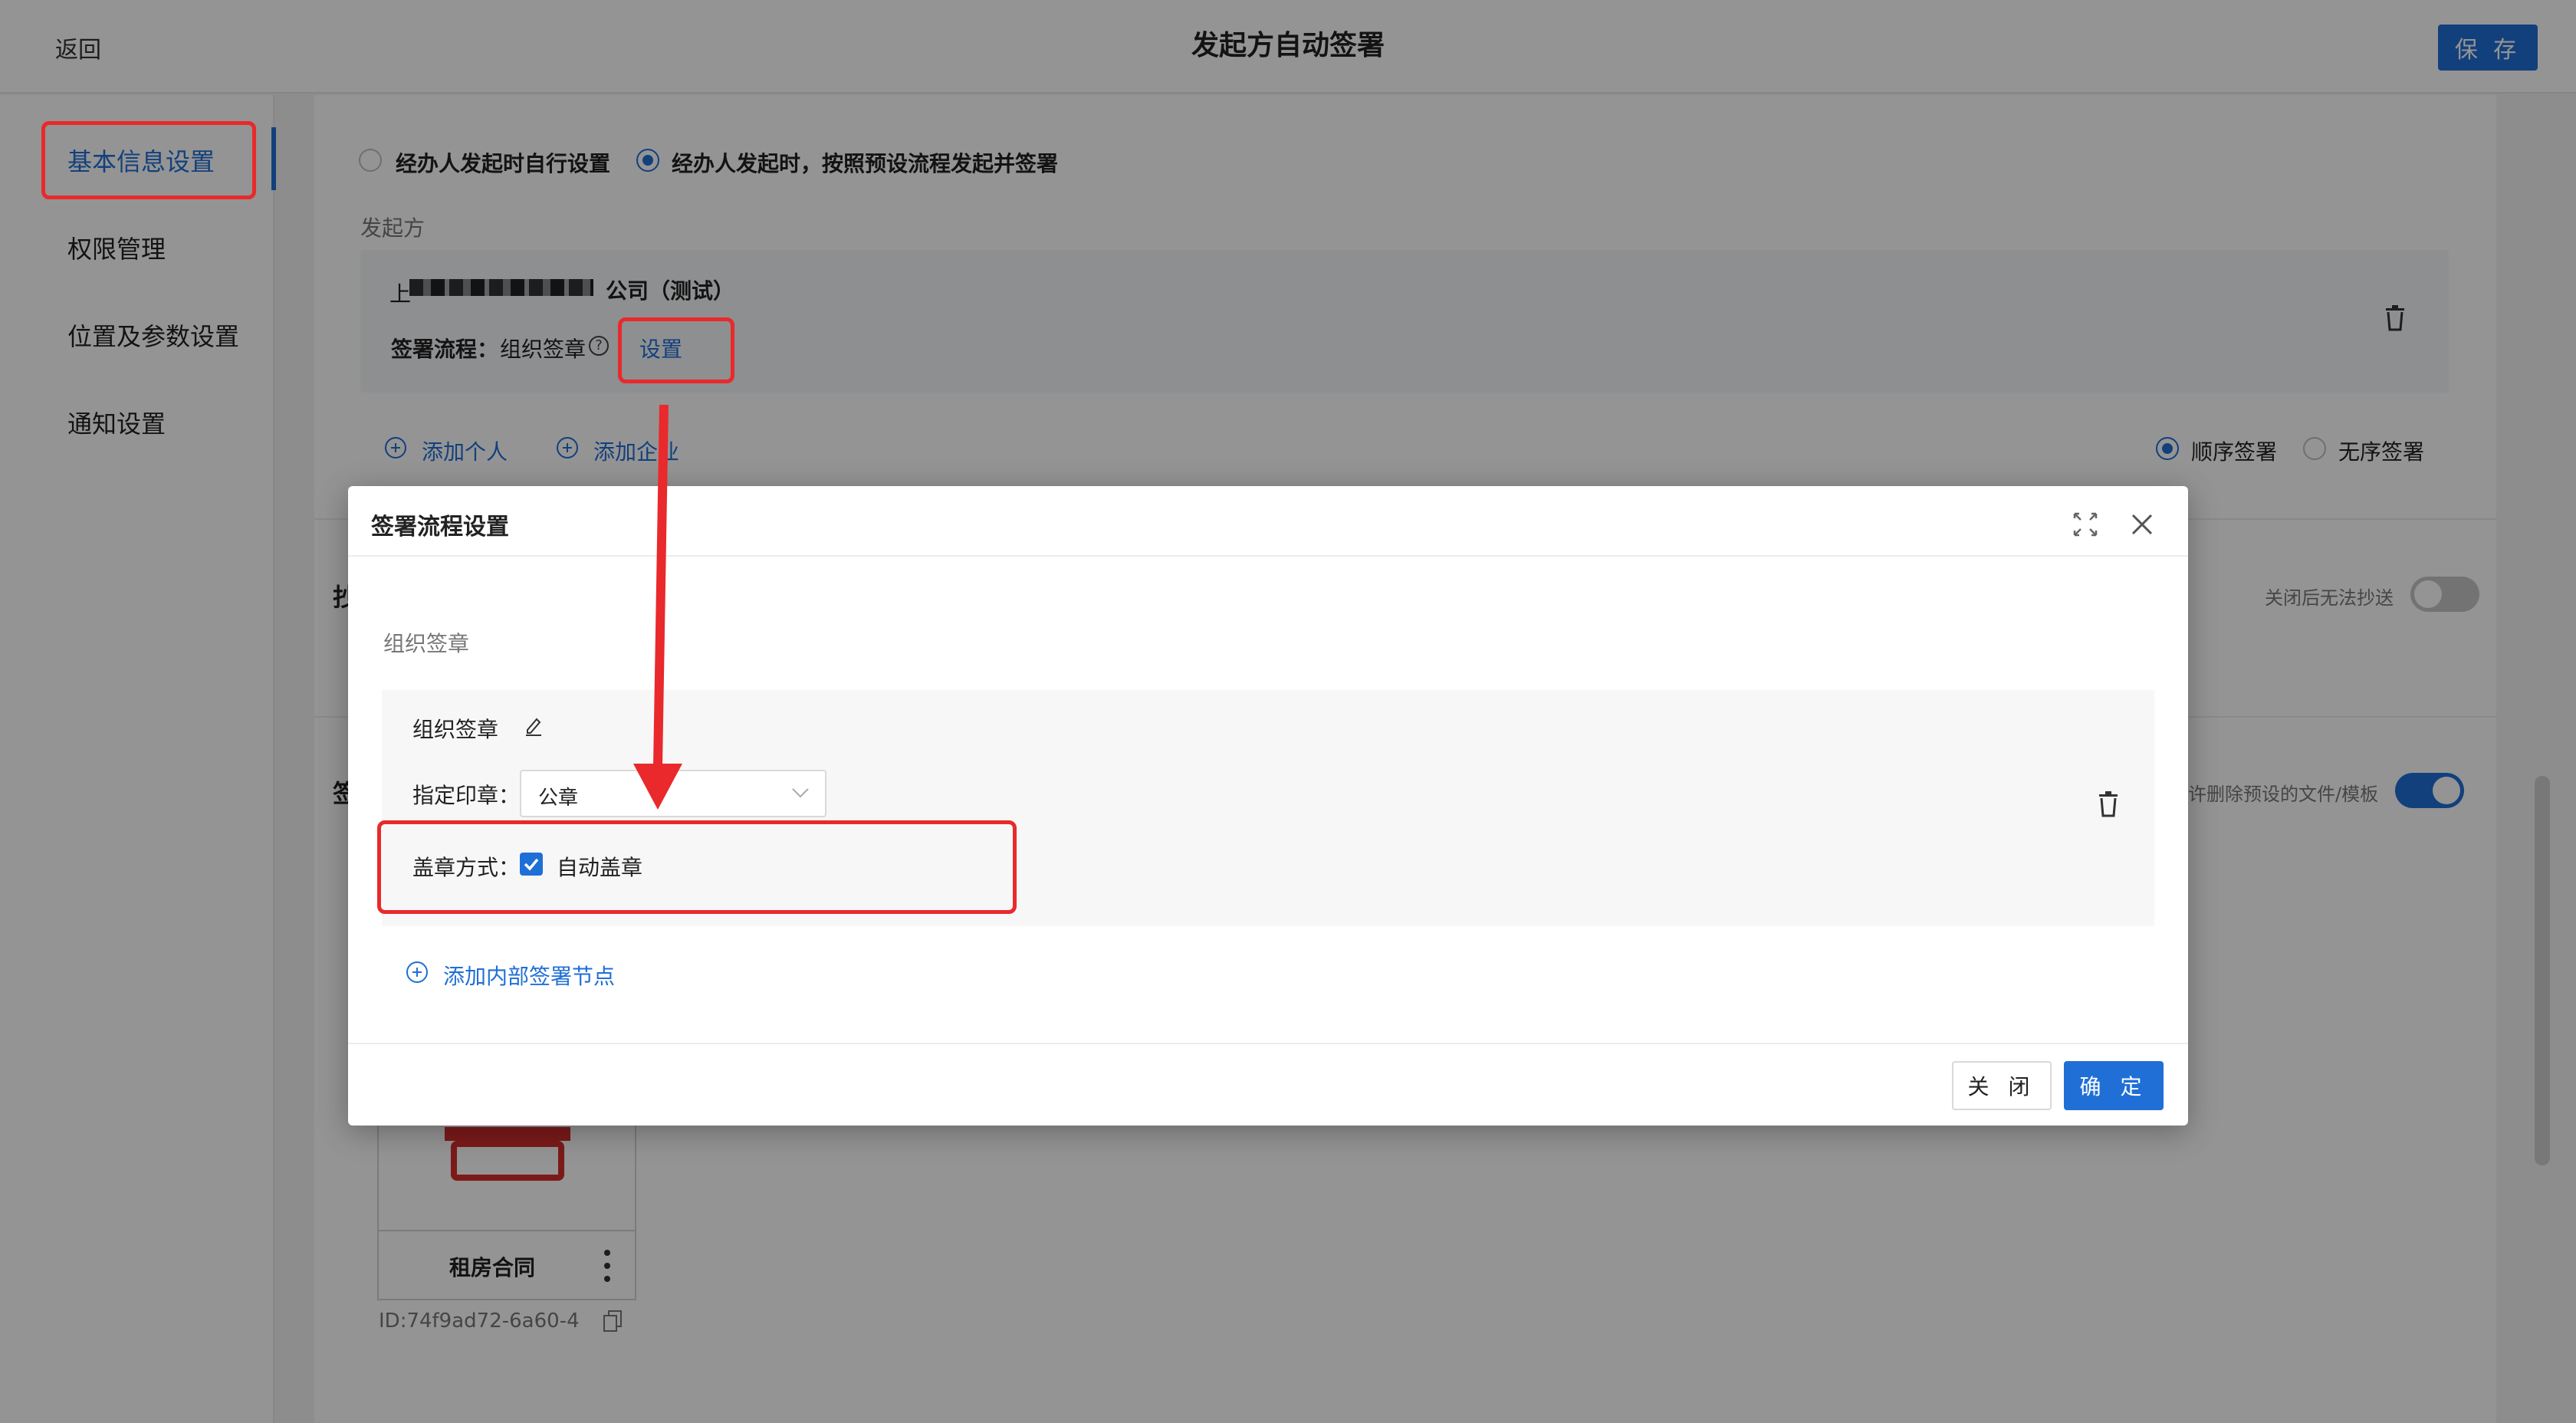  Describe the element at coordinates (534, 726) in the screenshot. I see `edit-pencil-icon` at that location.